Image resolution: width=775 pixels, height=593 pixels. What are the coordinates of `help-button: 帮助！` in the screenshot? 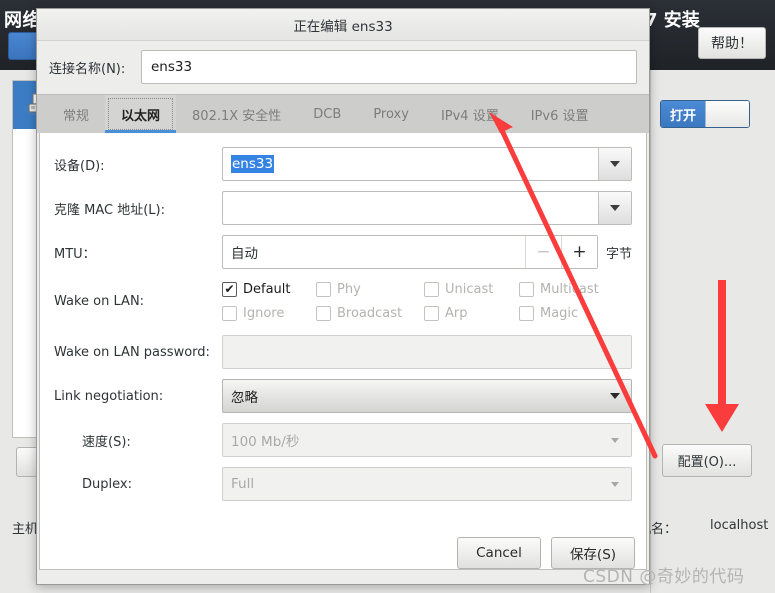 It's located at (732, 43).